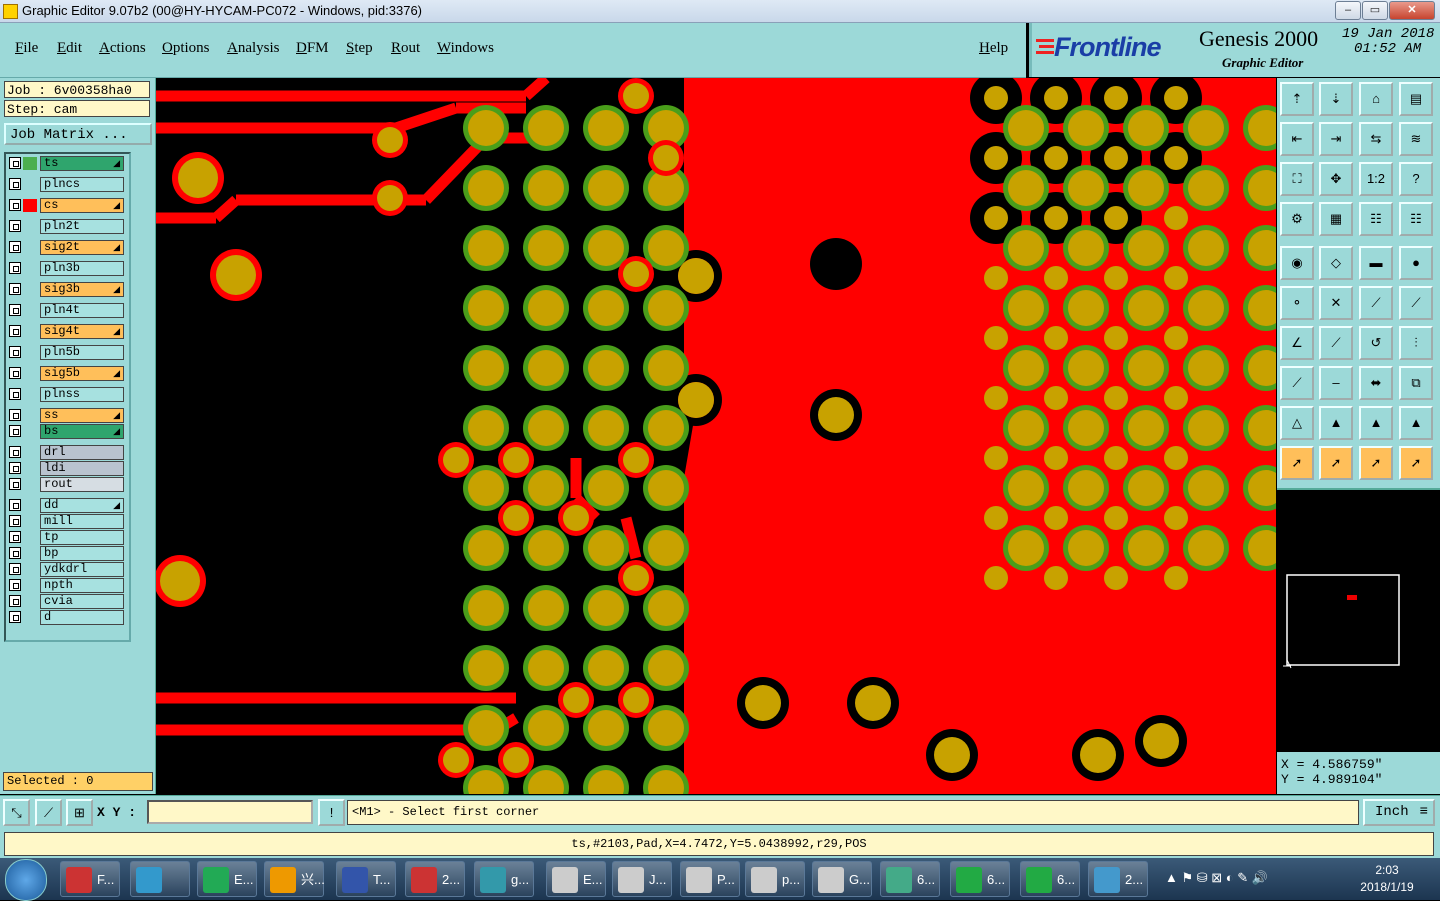 The image size is (1440, 901). I want to click on menu-actions: Actions, so click(122, 48).